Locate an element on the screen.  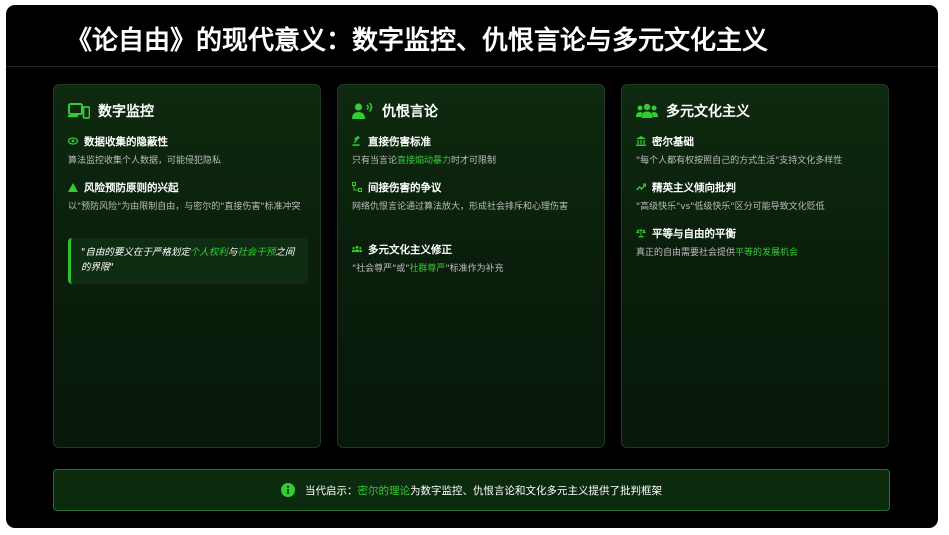
balance-scale-icon is located at coordinates (641, 233).